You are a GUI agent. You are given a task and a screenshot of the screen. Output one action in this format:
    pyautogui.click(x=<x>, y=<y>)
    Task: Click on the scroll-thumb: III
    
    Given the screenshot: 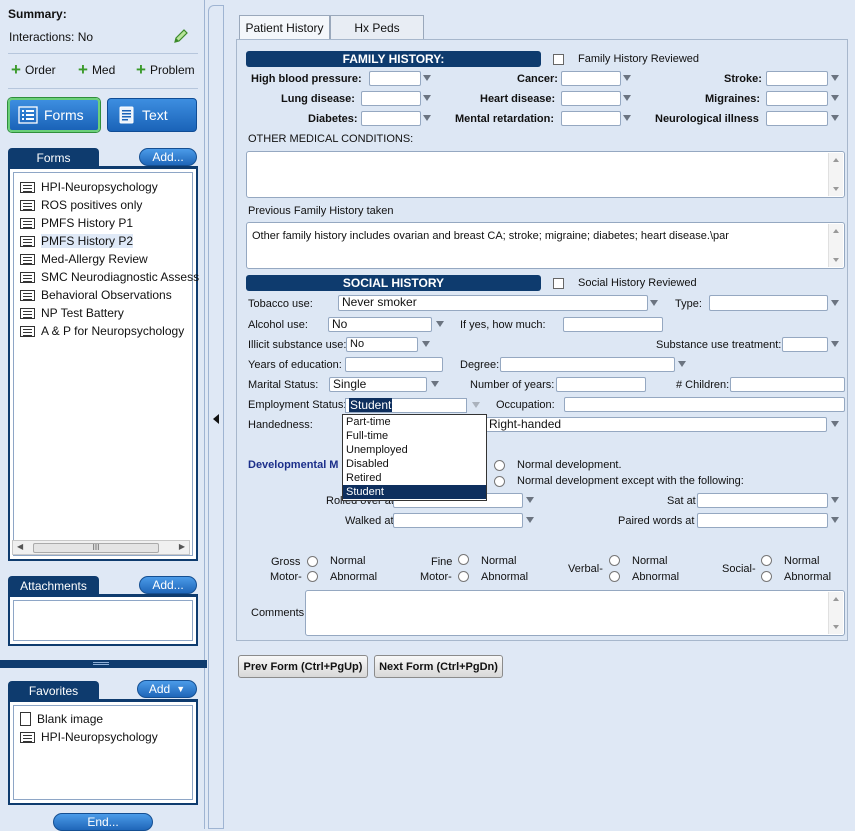 What is the action you would take?
    pyautogui.click(x=96, y=548)
    